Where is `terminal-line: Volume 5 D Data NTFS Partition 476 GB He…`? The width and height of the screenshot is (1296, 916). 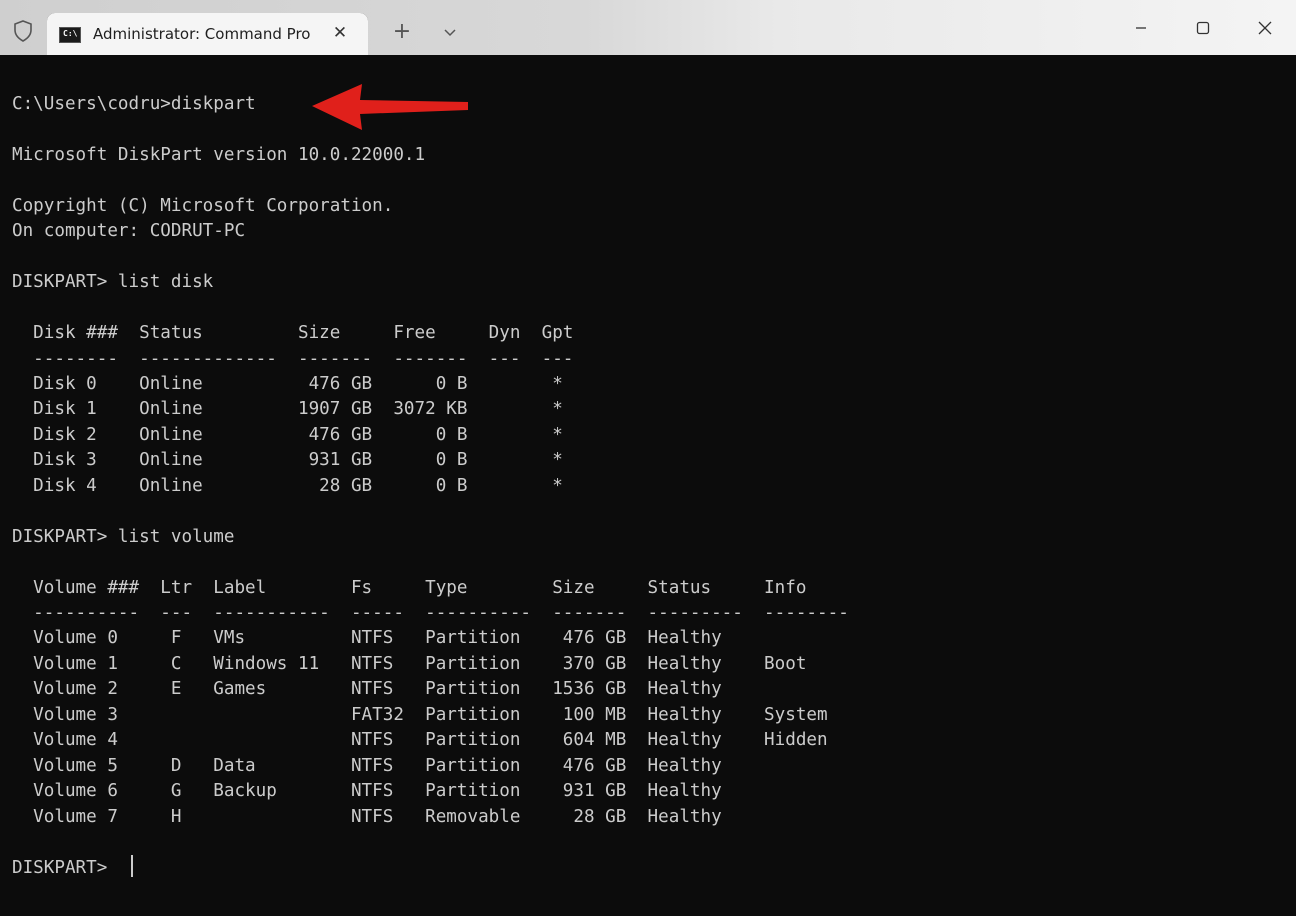
terminal-line: Volume 5 D Data NTFS Partition 476 GB He… is located at coordinates (367, 765).